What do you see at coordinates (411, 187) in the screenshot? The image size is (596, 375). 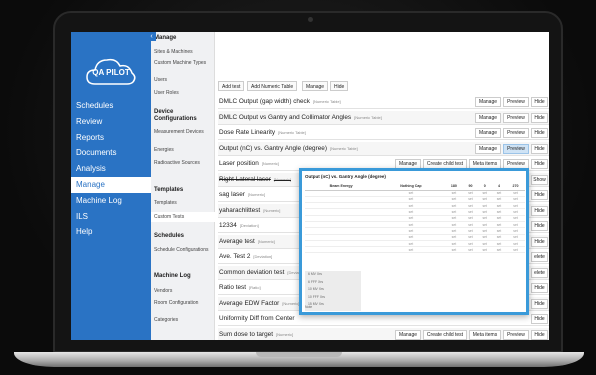 I see `preview-column-header: Nothing Cap` at bounding box center [411, 187].